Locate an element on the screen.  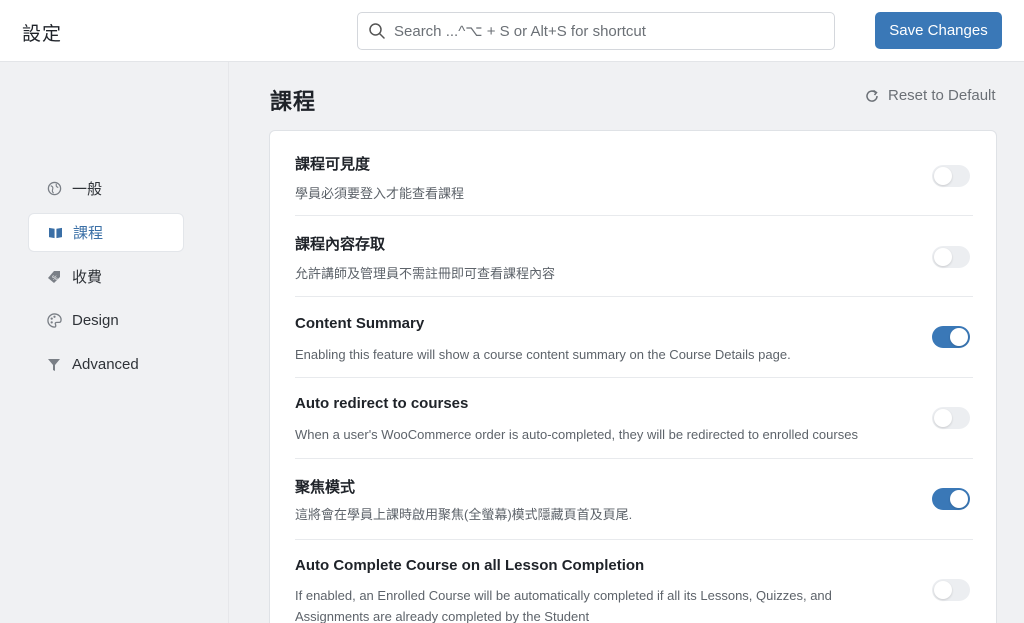
search-box is located at coordinates (596, 31).